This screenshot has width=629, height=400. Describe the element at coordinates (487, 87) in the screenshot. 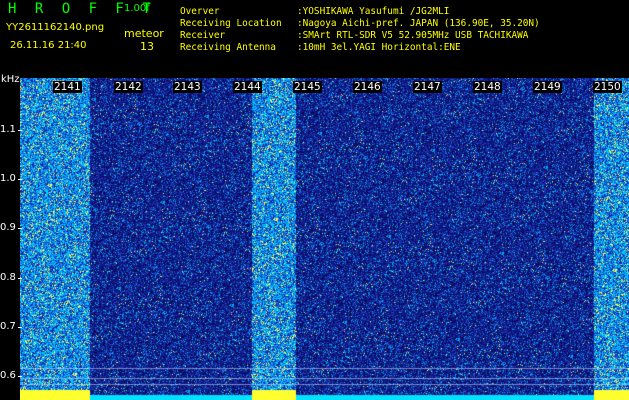

I see `x-minute-label: 2148` at that location.